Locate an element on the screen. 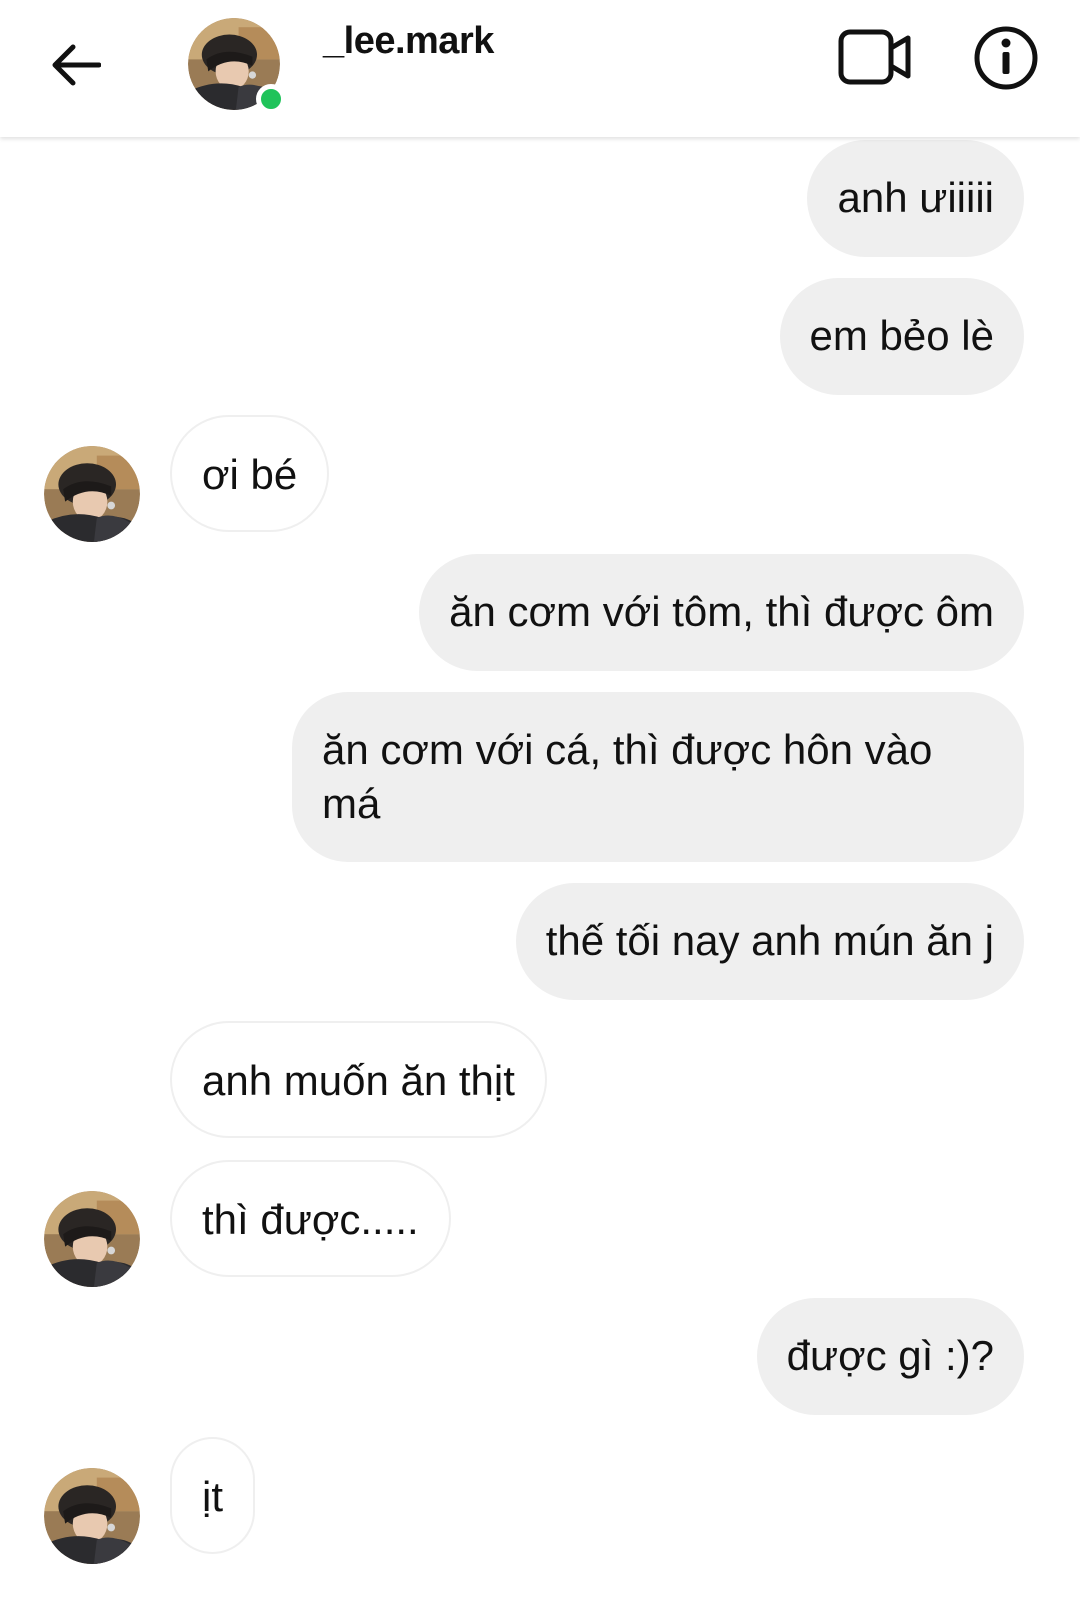  message-bubble-sent: ăn cơm với cá, thì được hôn vào má is located at coordinates (658, 777).